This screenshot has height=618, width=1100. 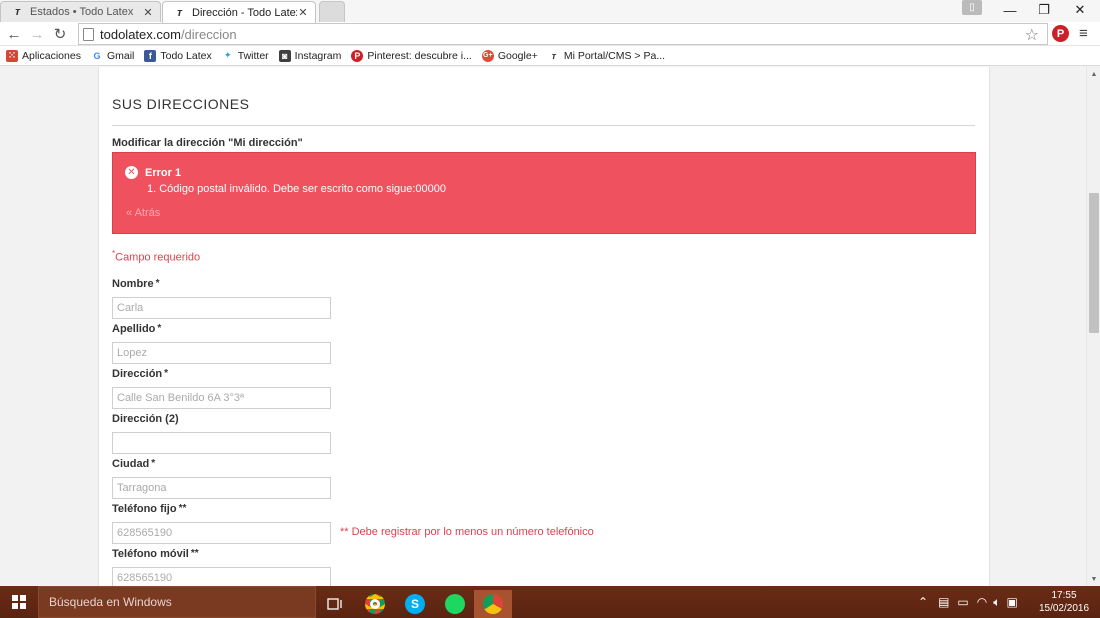 What do you see at coordinates (140, 34) in the screenshot?
I see `url-host: todolatex.com` at bounding box center [140, 34].